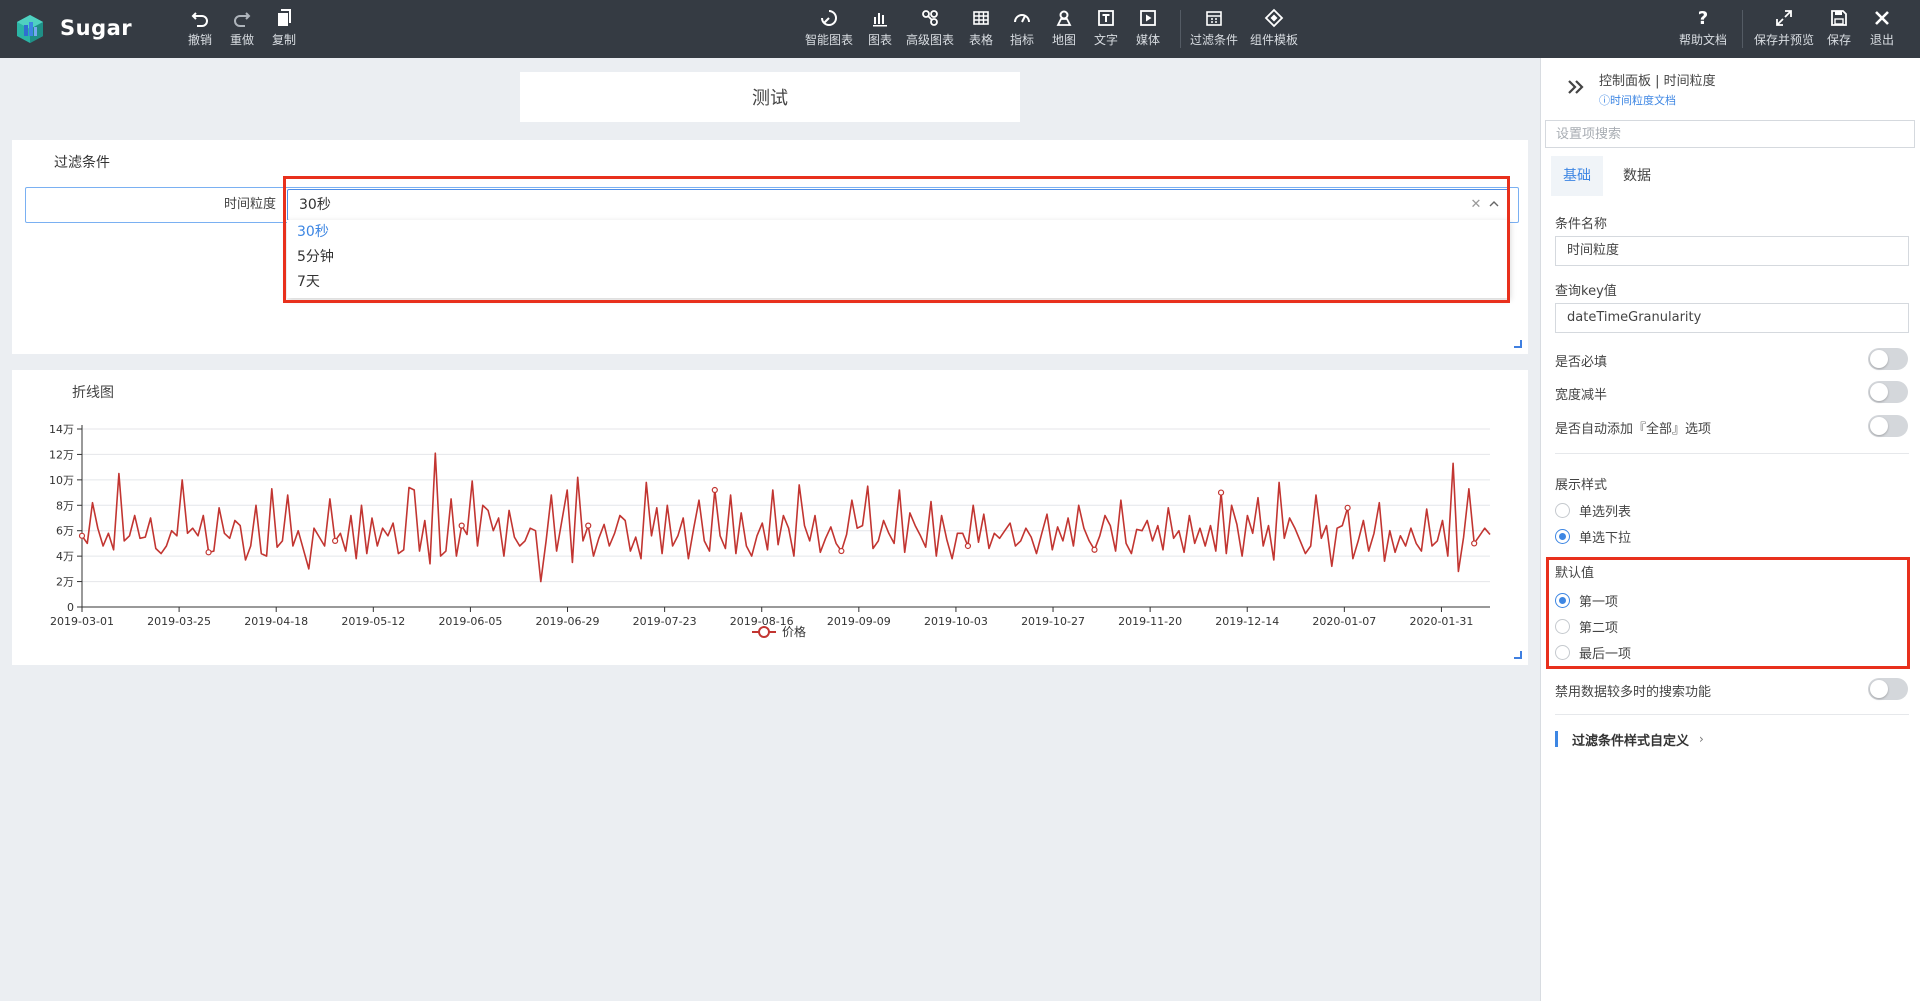 The width and height of the screenshot is (1920, 1001). What do you see at coordinates (1605, 654) in the screenshot?
I see `radio-label: 最后一项` at bounding box center [1605, 654].